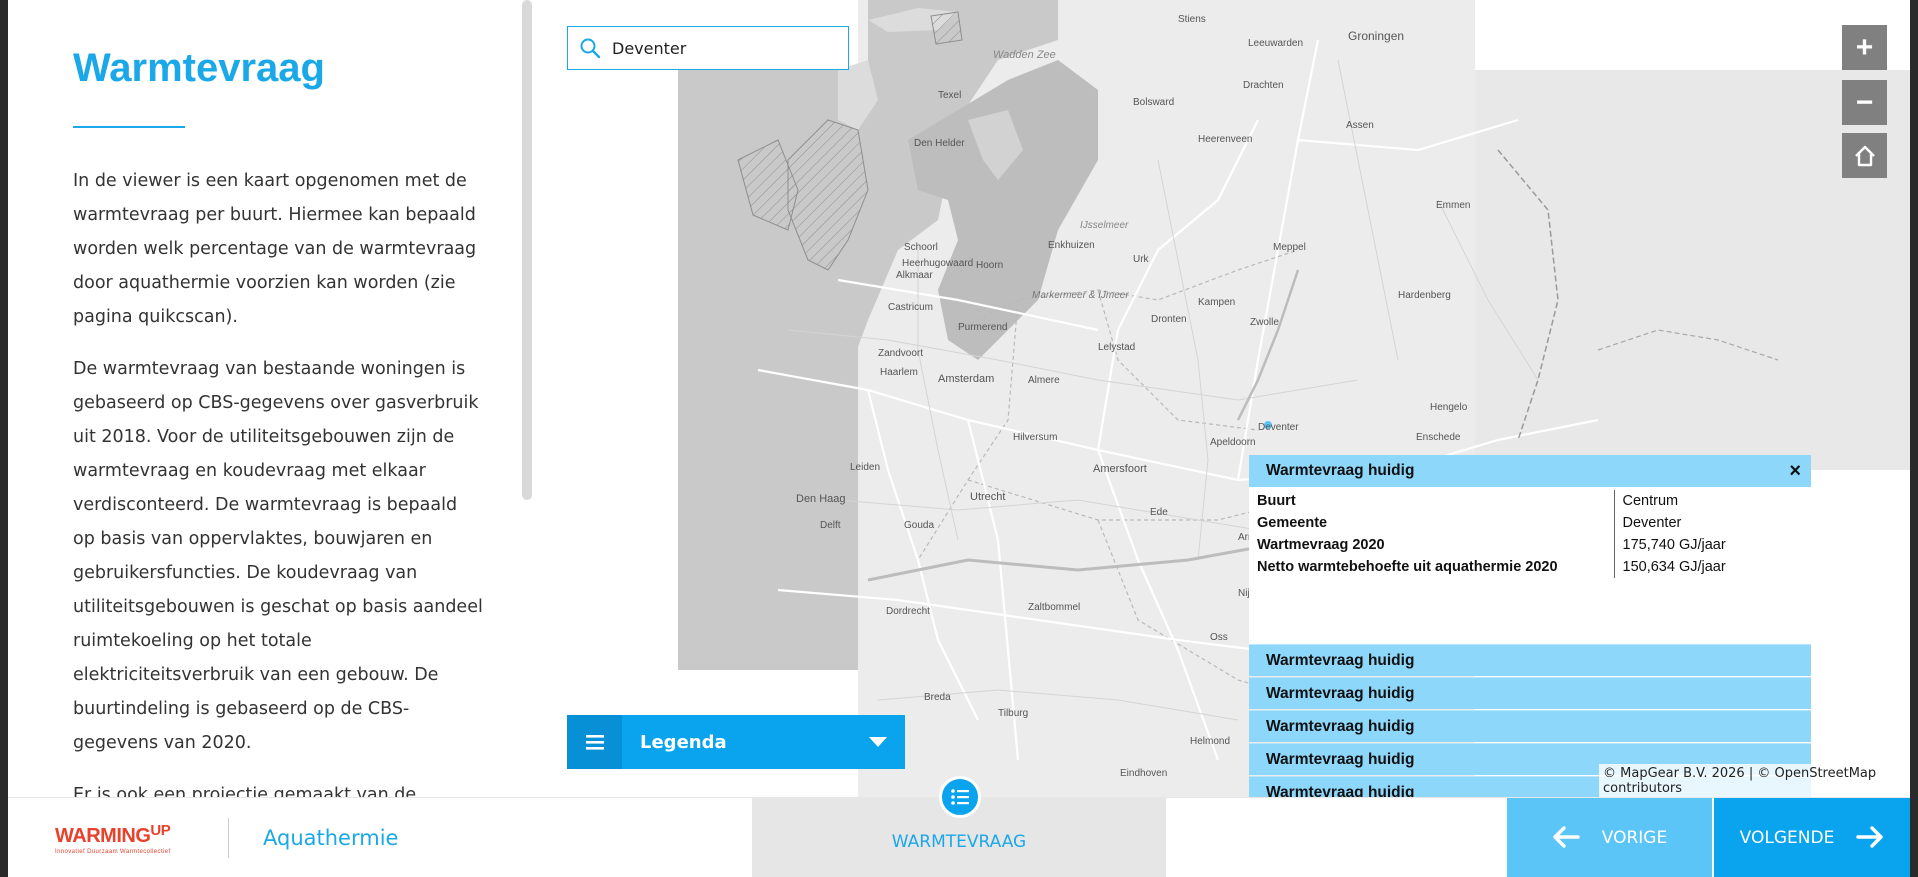 Image resolution: width=1918 pixels, height=877 pixels. Describe the element at coordinates (1376, 36) in the screenshot. I see `map-label: Groningen` at that location.